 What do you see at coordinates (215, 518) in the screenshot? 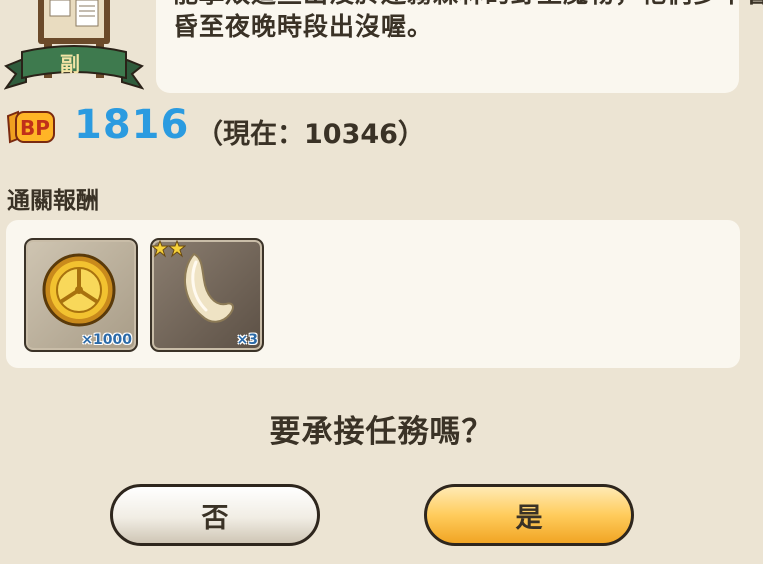
I see `no-button-label: 否` at bounding box center [215, 518].